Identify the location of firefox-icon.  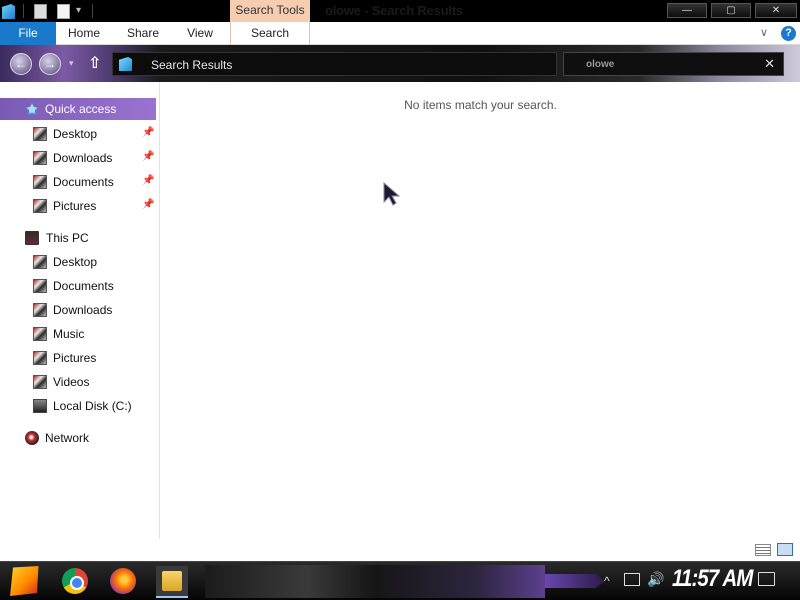
(123, 581).